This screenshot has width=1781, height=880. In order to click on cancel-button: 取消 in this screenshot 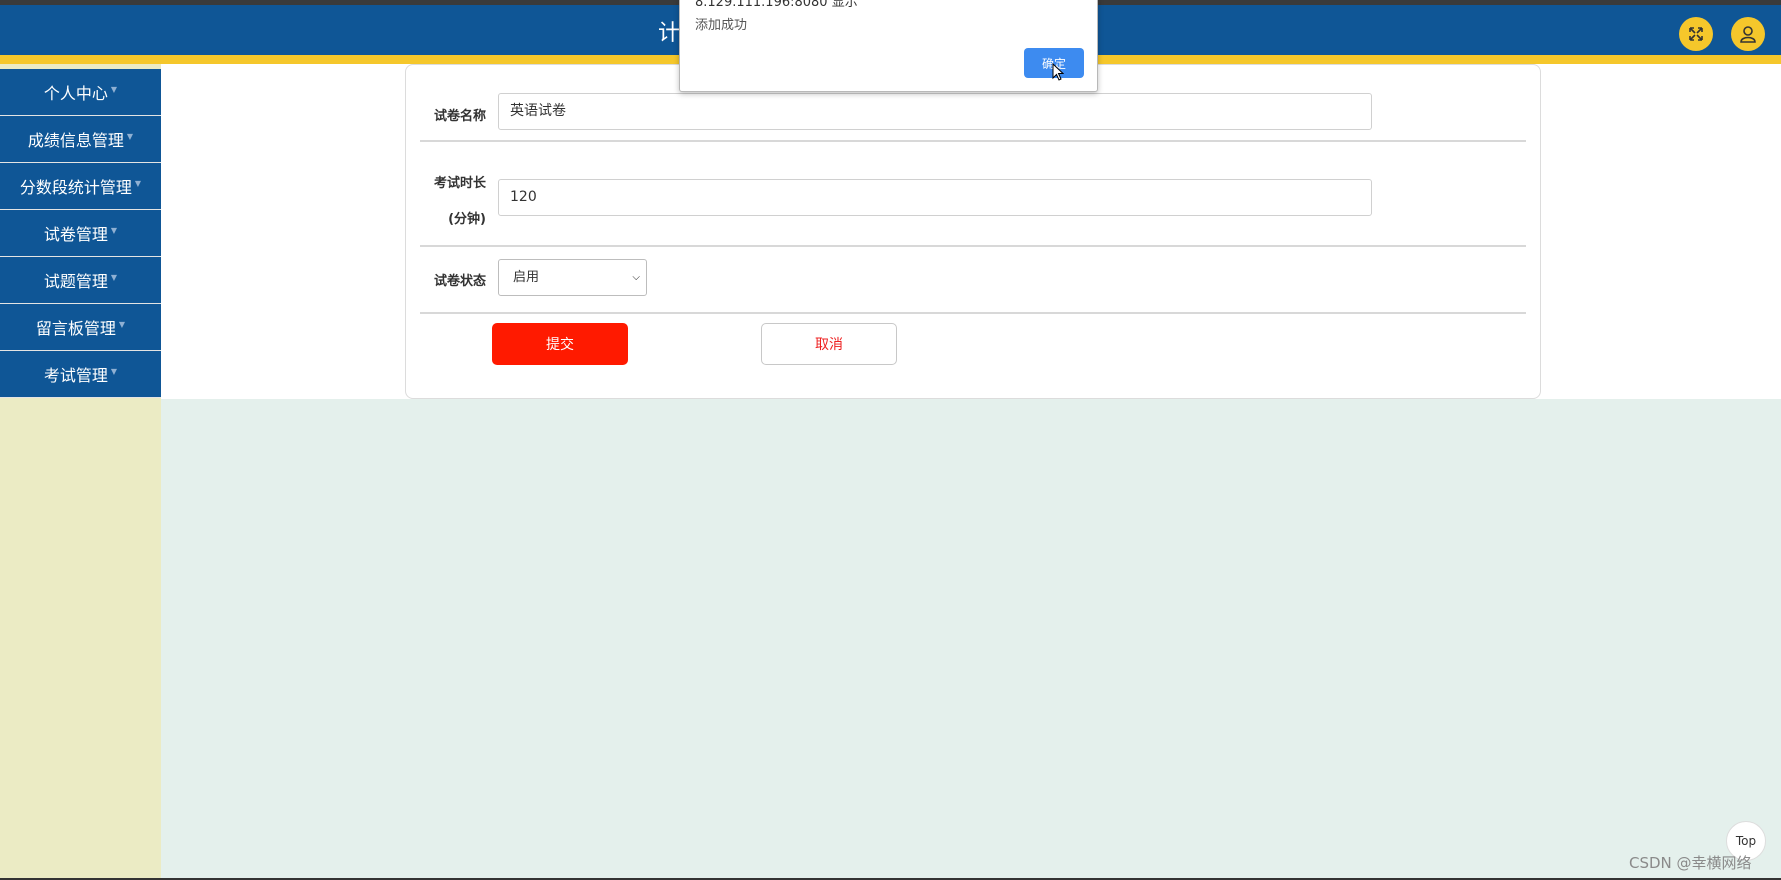, I will do `click(829, 344)`.